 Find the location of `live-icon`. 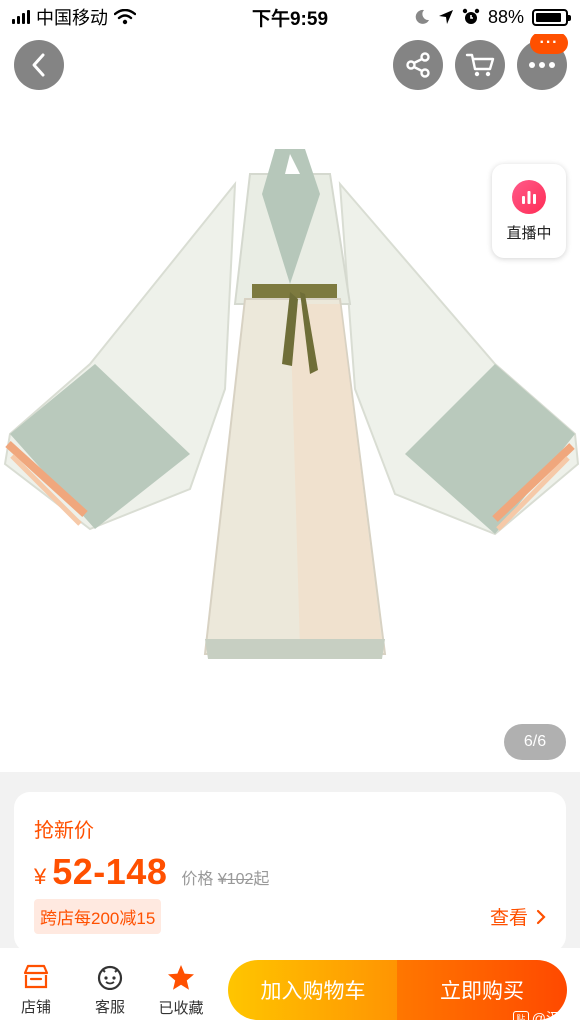

live-icon is located at coordinates (529, 196).